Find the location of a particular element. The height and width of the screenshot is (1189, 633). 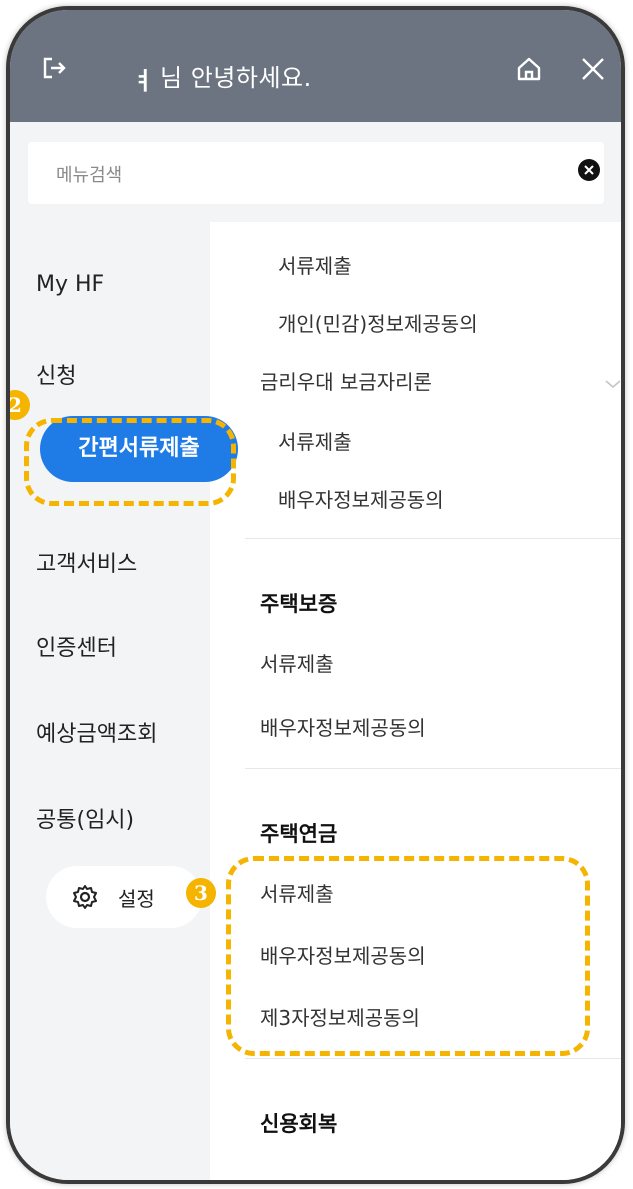

header-bar: ㅕ님 안녕하세요. is located at coordinates (315, 66).